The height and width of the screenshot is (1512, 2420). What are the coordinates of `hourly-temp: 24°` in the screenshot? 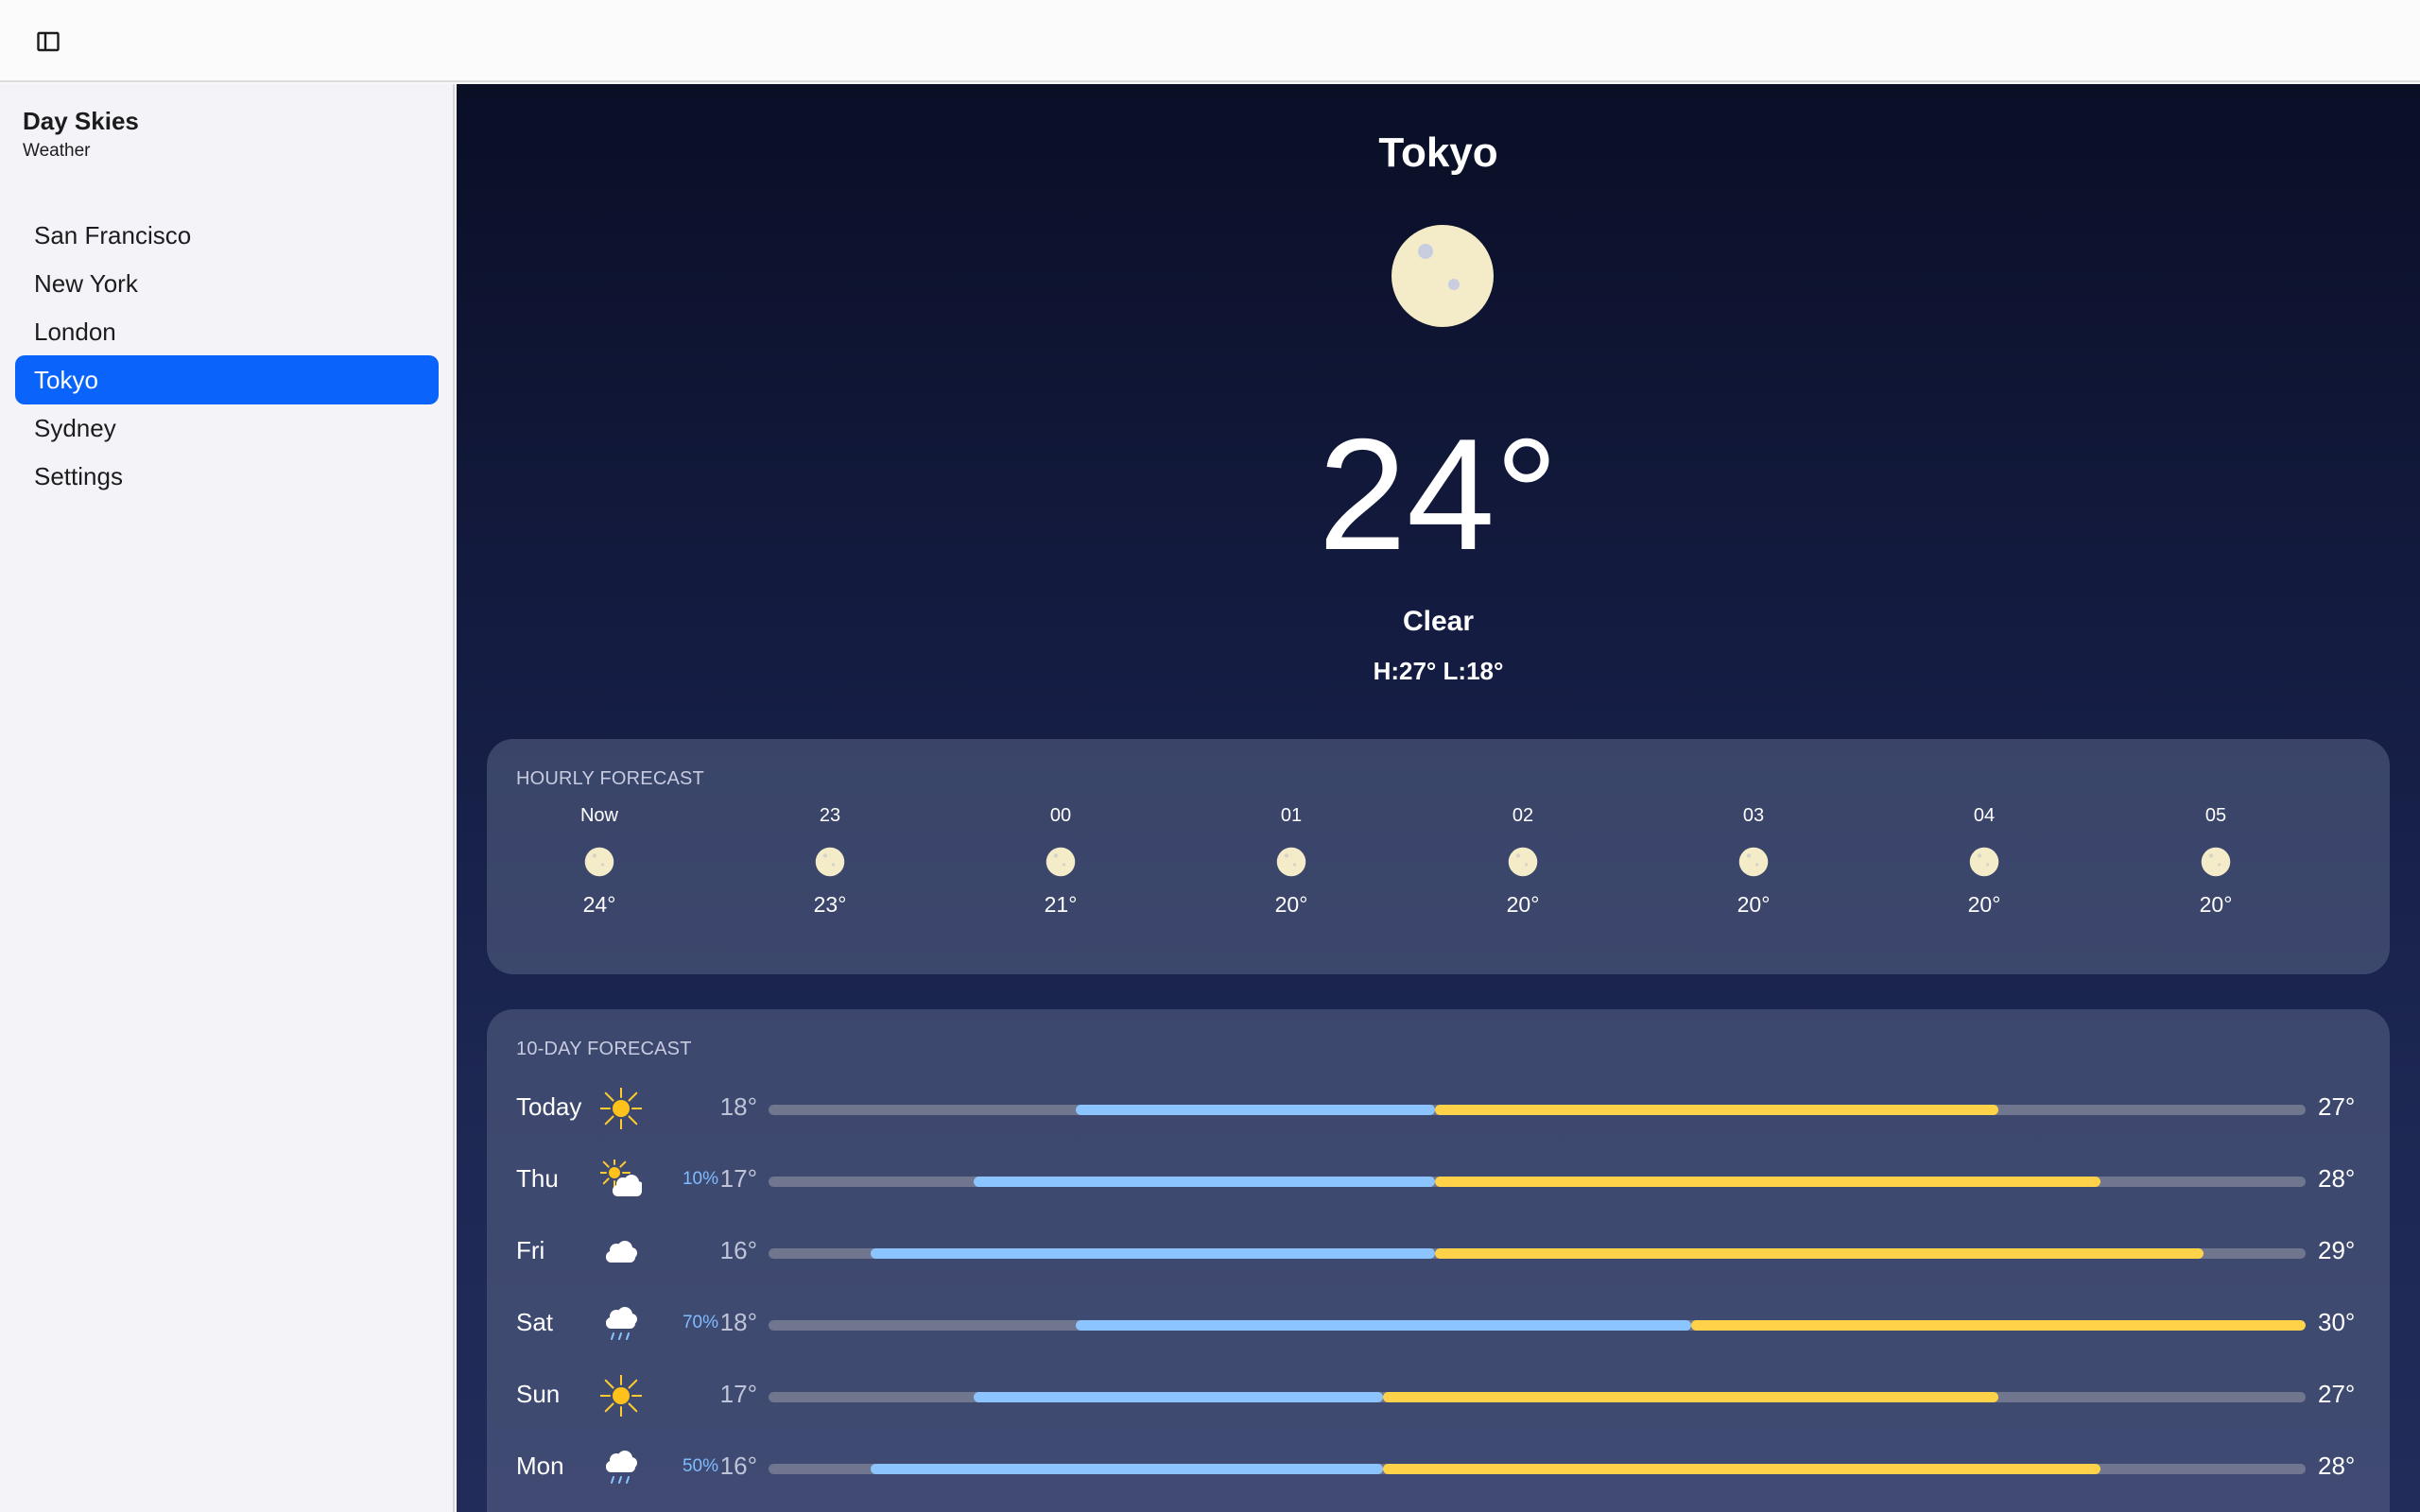 It's located at (599, 904).